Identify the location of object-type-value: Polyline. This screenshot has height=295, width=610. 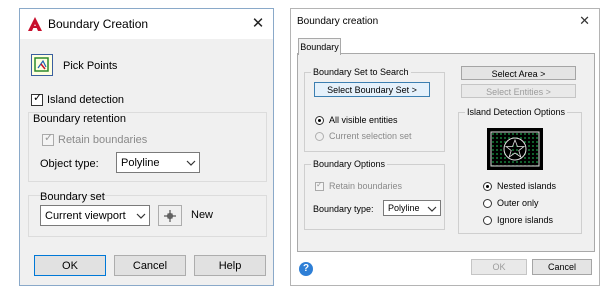
(140, 163).